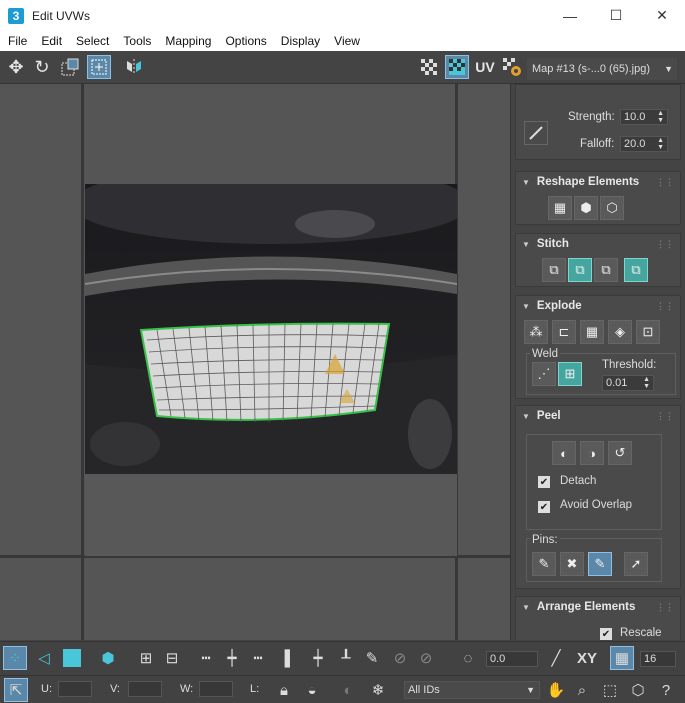 The height and width of the screenshot is (703, 685). I want to click on avoid-overlap-checkbox: ✔, so click(544, 507).